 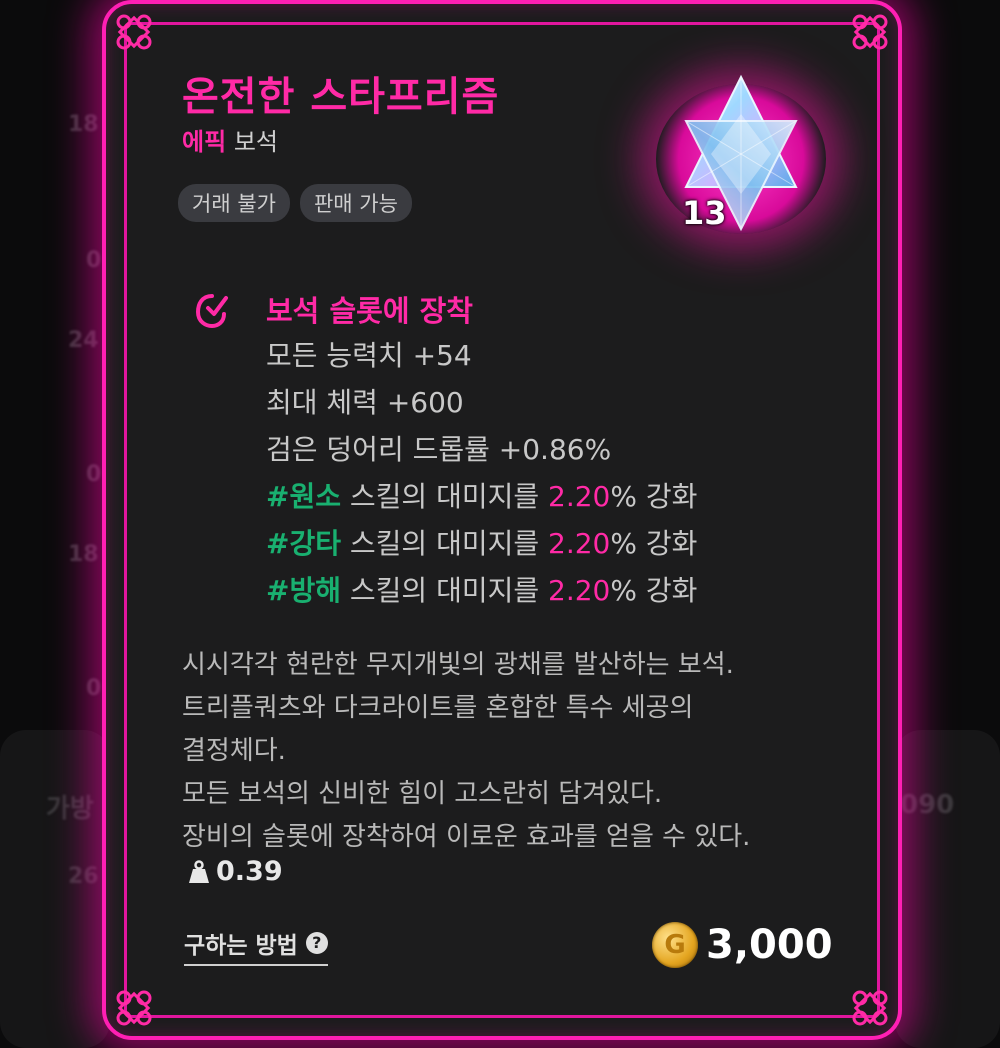 What do you see at coordinates (316, 943) in the screenshot?
I see `help-icon: ?` at bounding box center [316, 943].